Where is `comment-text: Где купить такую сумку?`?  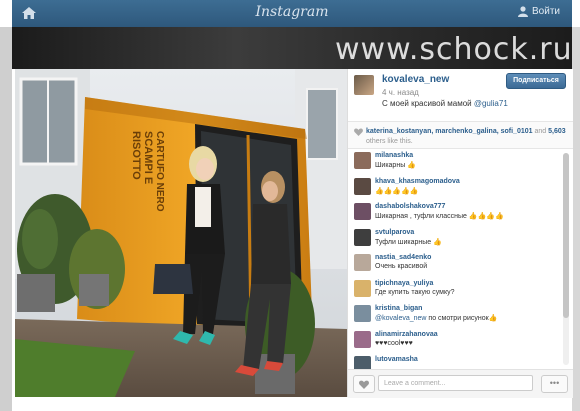 comment-text: Где купить такую сумку? is located at coordinates (415, 292).